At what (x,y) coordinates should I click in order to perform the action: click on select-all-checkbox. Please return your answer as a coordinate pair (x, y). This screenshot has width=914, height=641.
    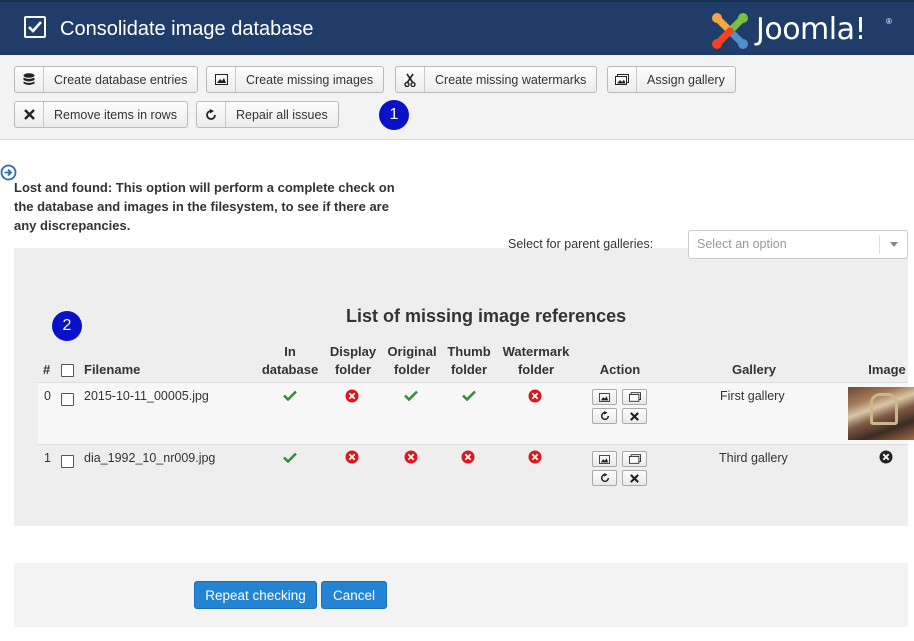
    Looking at the image, I should click on (67, 370).